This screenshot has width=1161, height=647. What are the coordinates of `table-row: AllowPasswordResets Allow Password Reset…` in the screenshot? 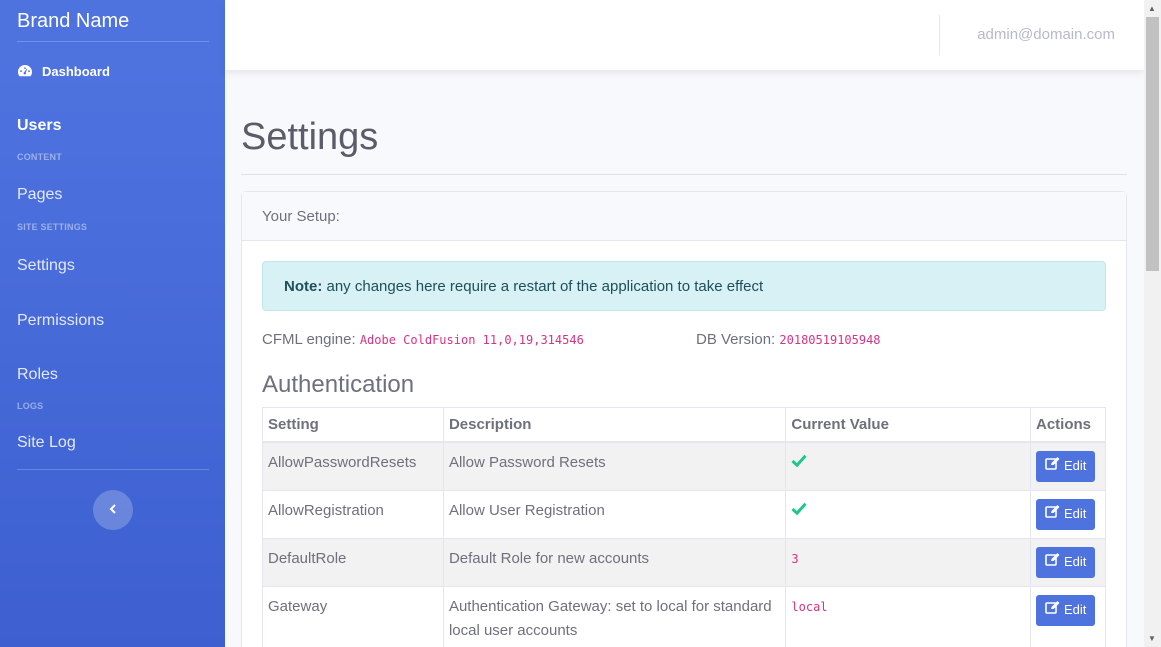 It's located at (684, 466).